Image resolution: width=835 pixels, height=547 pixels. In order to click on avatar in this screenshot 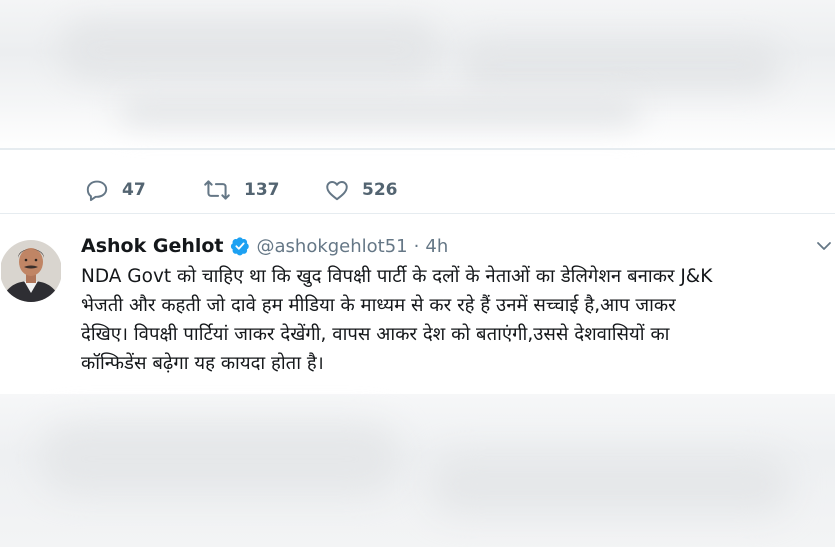, I will do `click(31, 276)`.